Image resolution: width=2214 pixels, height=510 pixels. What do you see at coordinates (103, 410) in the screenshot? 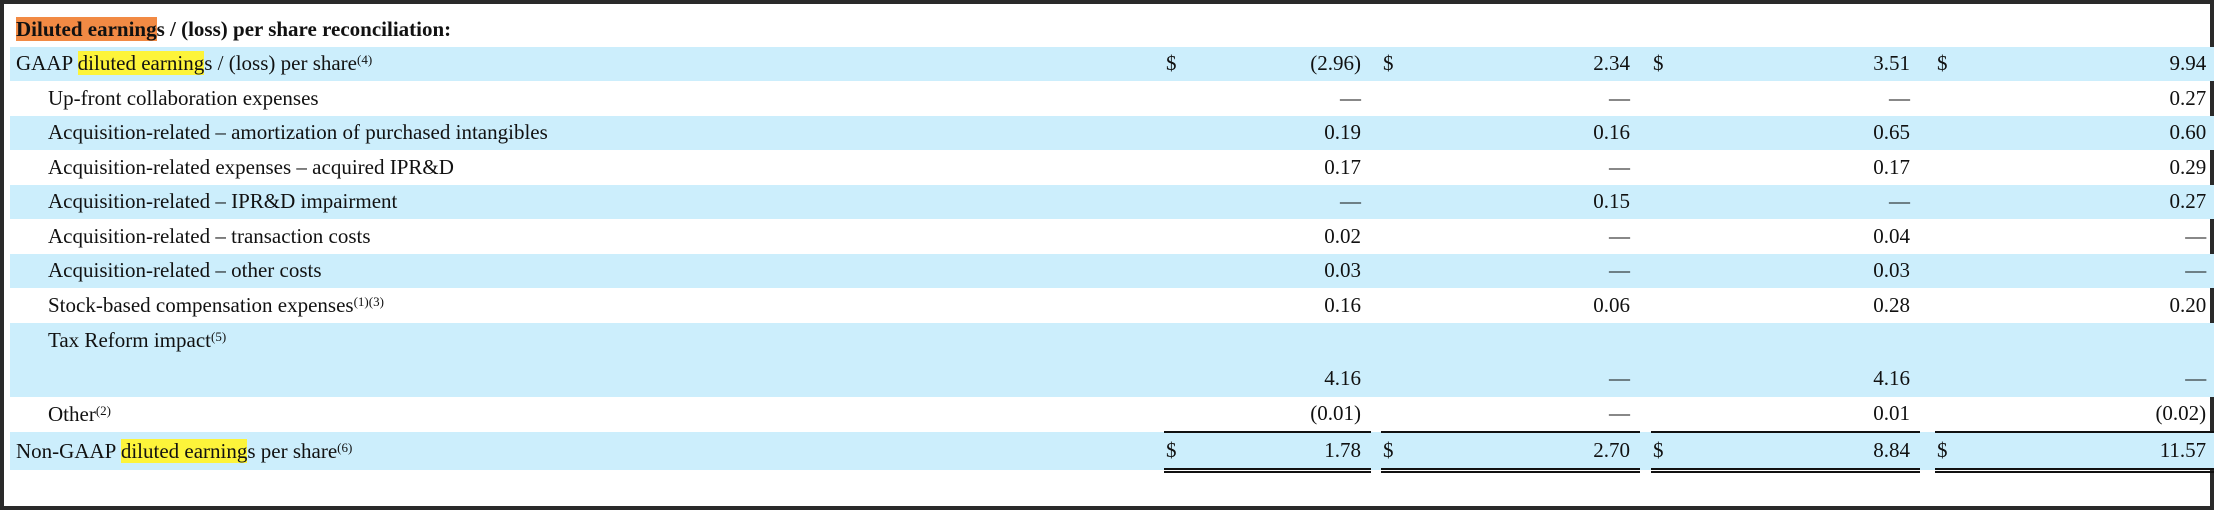
I see `footnote-ref: (2)` at bounding box center [103, 410].